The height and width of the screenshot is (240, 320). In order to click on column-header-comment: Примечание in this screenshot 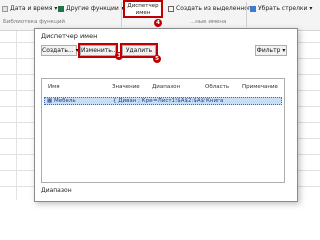, I will do `click(260, 87)`.